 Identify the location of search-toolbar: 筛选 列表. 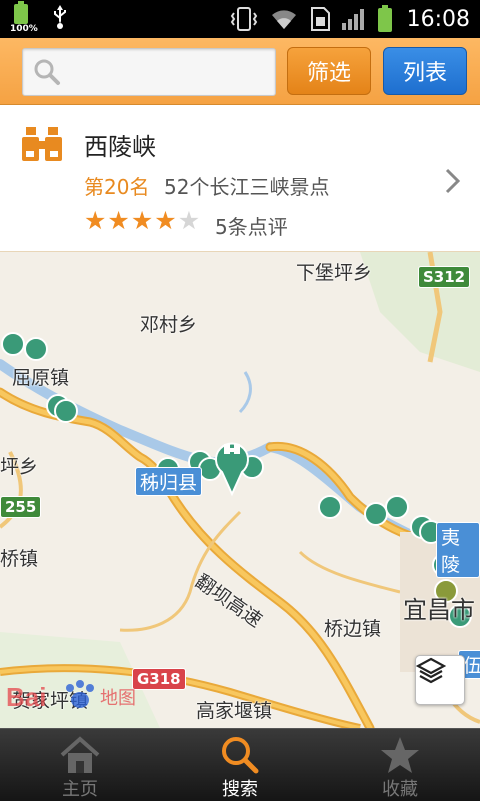
(240, 71).